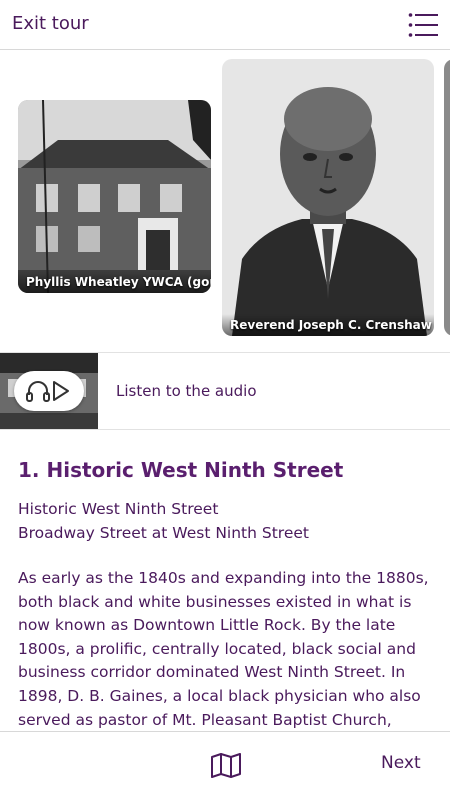  Describe the element at coordinates (50, 23) in the screenshot. I see `exit-tour-button: Exit tour` at that location.